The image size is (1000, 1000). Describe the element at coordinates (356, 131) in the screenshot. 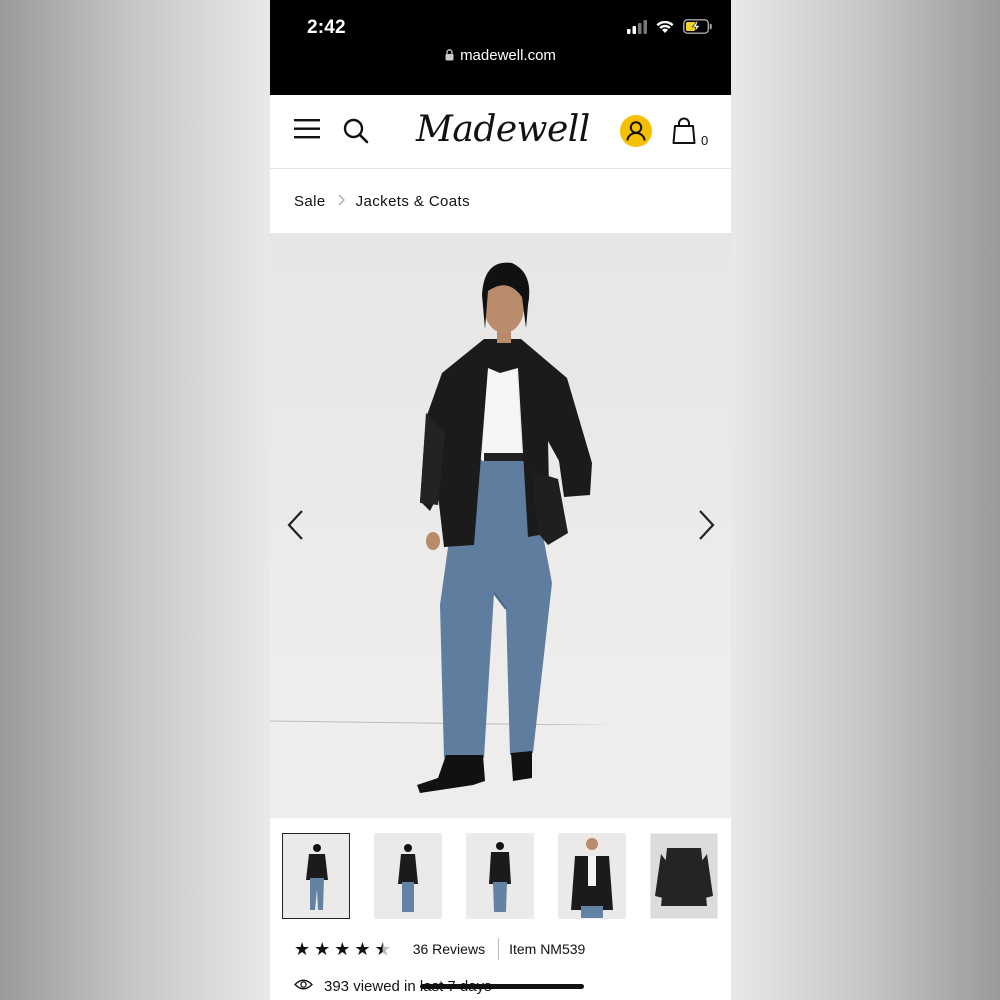

I see `search-icon` at that location.